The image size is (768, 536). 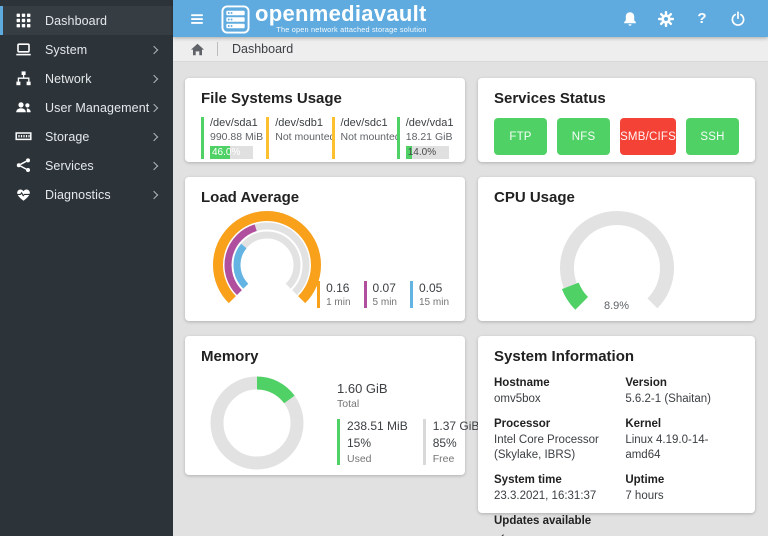 I want to click on help-button: ?, so click(x=702, y=19).